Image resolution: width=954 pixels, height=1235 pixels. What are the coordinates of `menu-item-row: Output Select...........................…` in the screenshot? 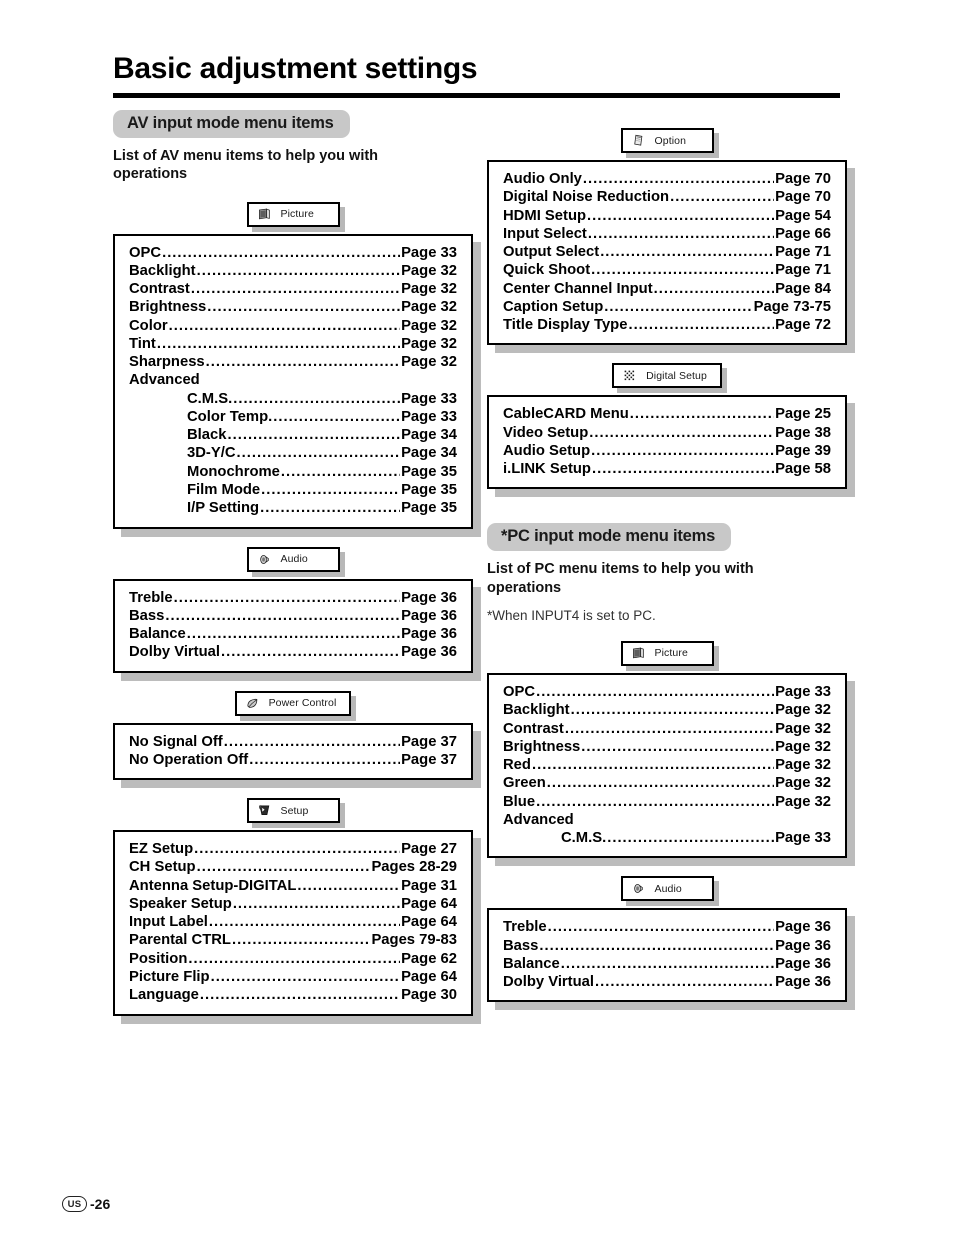 It's located at (667, 252).